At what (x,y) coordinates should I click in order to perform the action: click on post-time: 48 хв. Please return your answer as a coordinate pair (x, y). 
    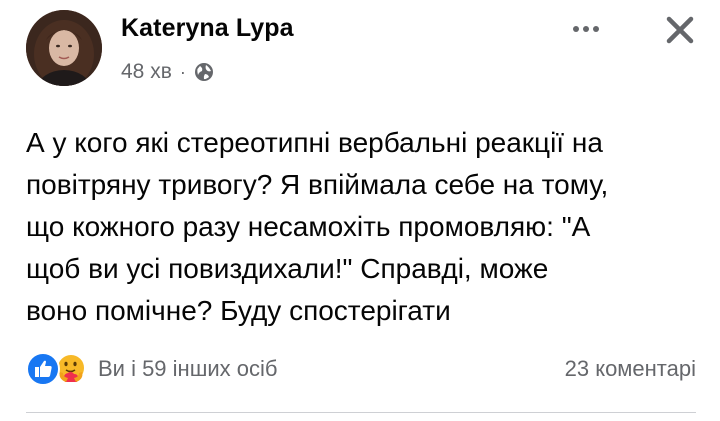
    Looking at the image, I should click on (146, 72).